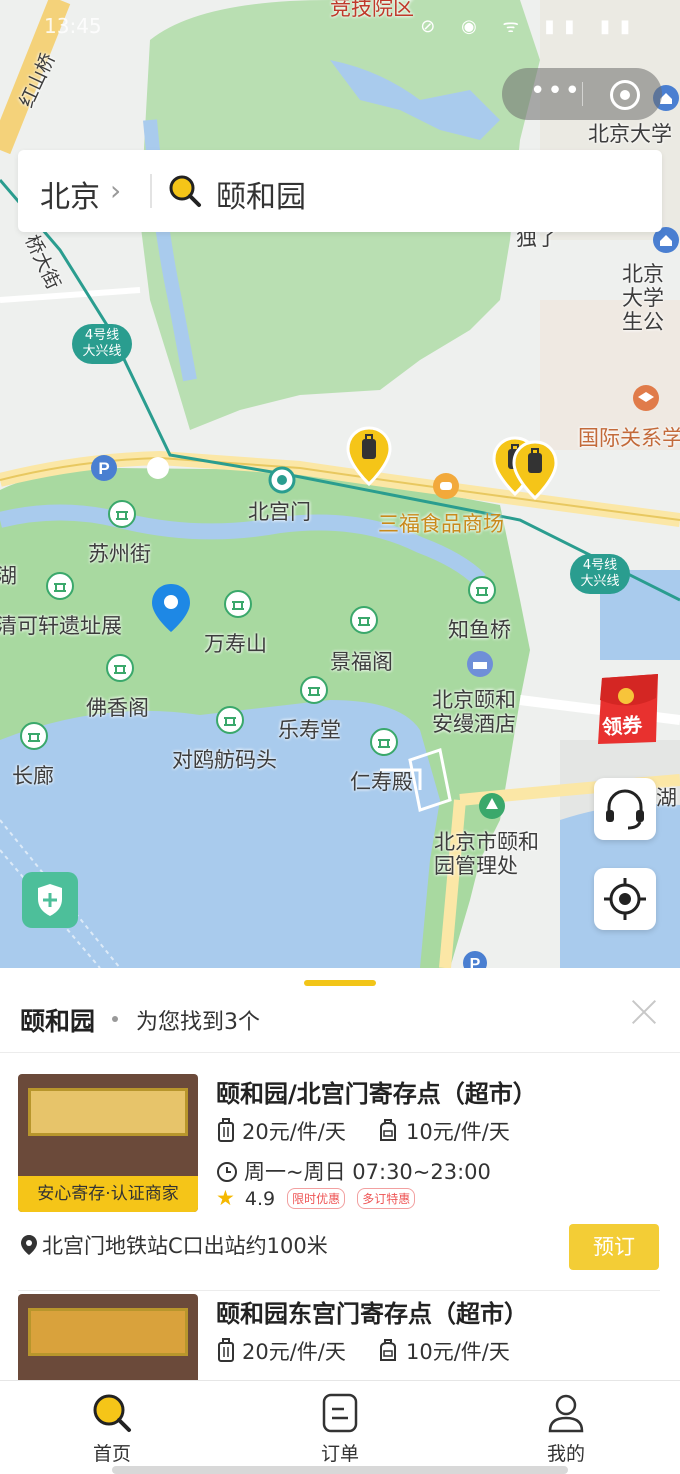 This screenshot has width=680, height=1474. What do you see at coordinates (225, 1198) in the screenshot?
I see `star-icon: ★` at bounding box center [225, 1198].